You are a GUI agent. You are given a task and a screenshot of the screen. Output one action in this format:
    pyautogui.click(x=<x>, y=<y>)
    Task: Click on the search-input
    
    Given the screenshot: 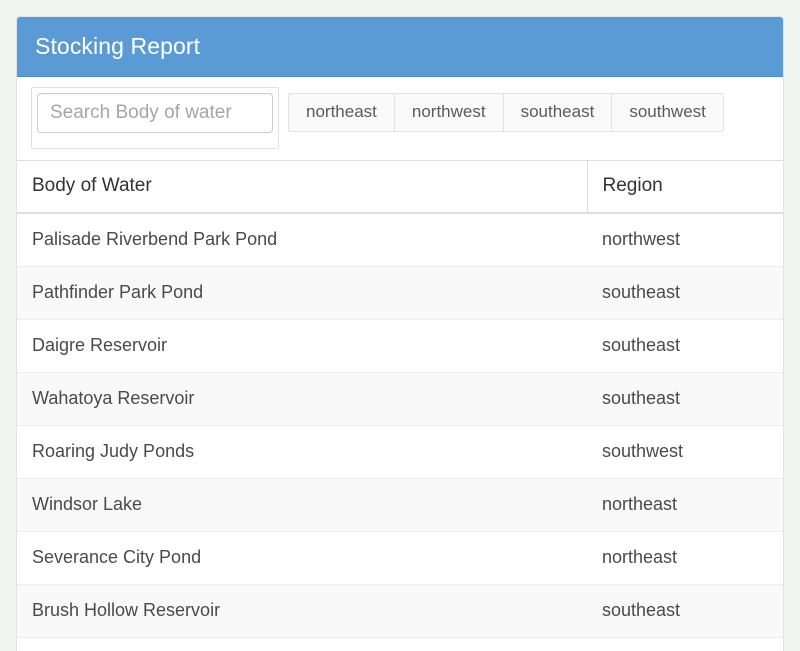 What is the action you would take?
    pyautogui.click(x=155, y=113)
    